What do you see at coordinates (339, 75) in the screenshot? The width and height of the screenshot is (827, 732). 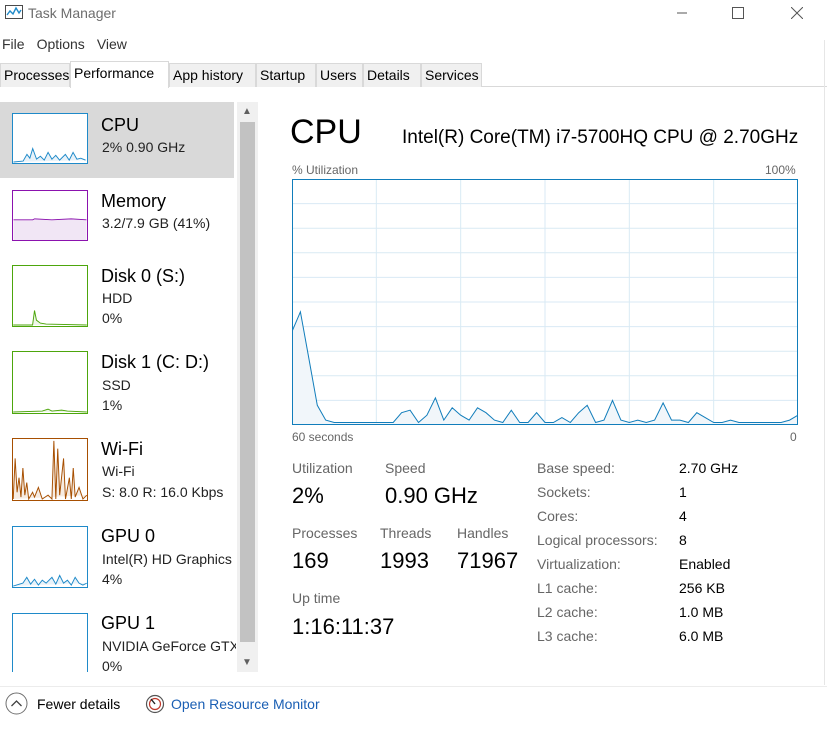 I see `tab-users: Users` at bounding box center [339, 75].